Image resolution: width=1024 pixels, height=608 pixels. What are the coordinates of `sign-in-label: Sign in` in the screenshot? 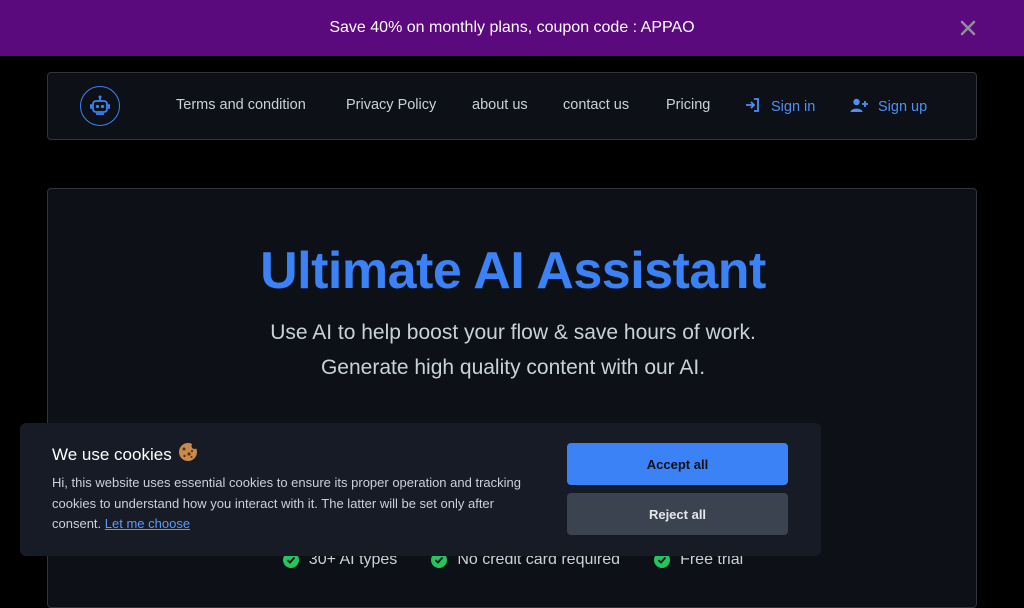 It's located at (793, 107).